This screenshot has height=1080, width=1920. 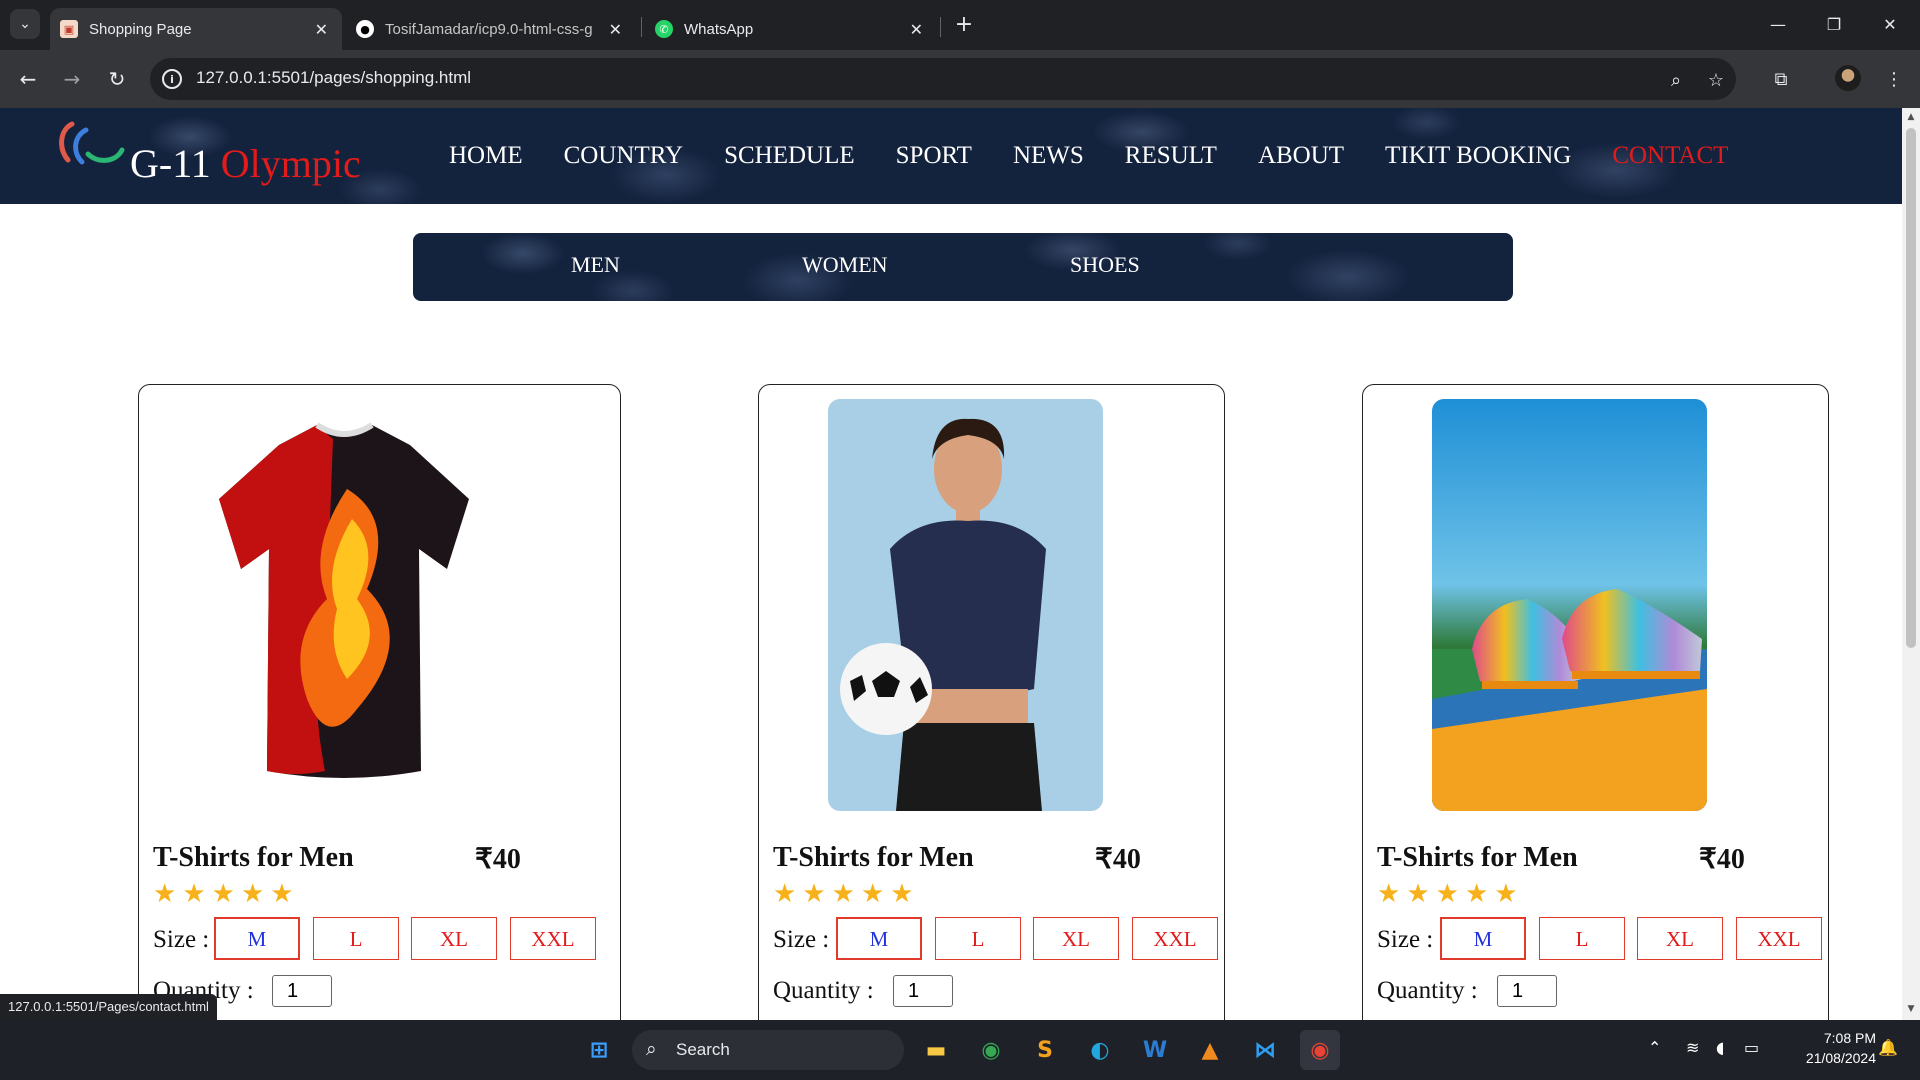 I want to click on battery-icon: ▭, so click(x=1751, y=1047).